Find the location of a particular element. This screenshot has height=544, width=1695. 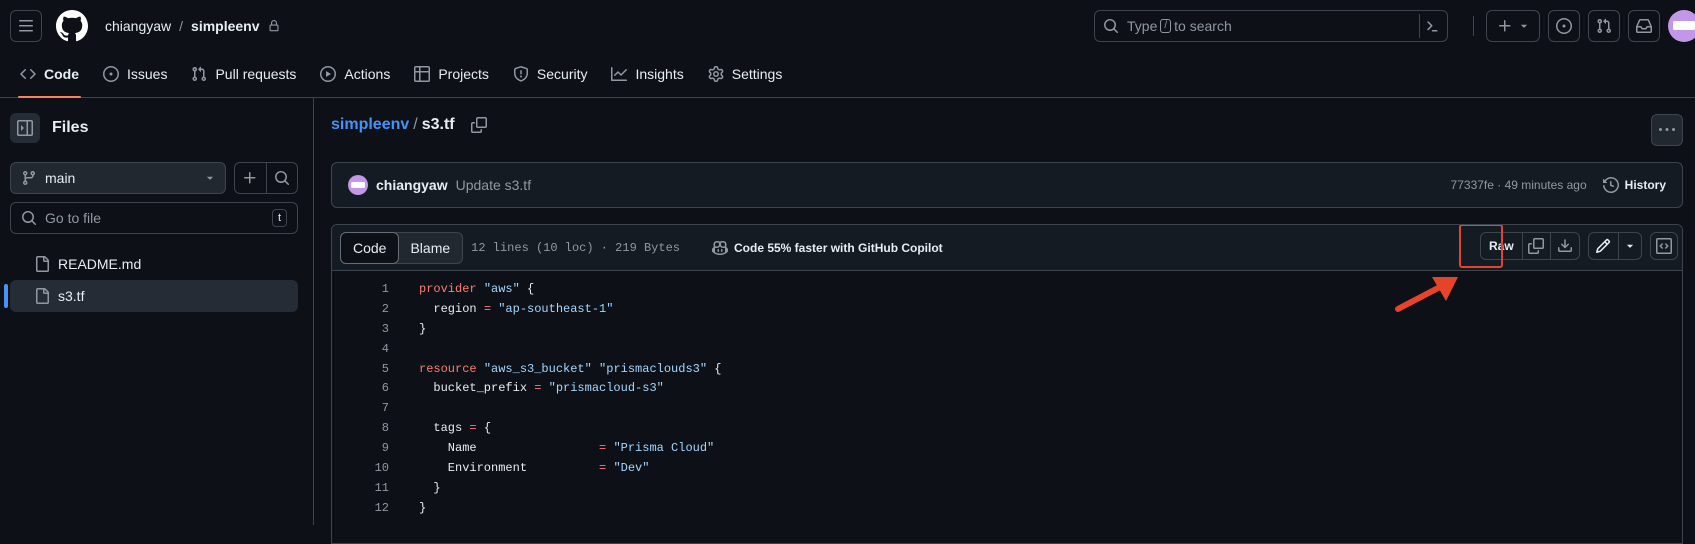

symbols-panel-button is located at coordinates (1664, 246).